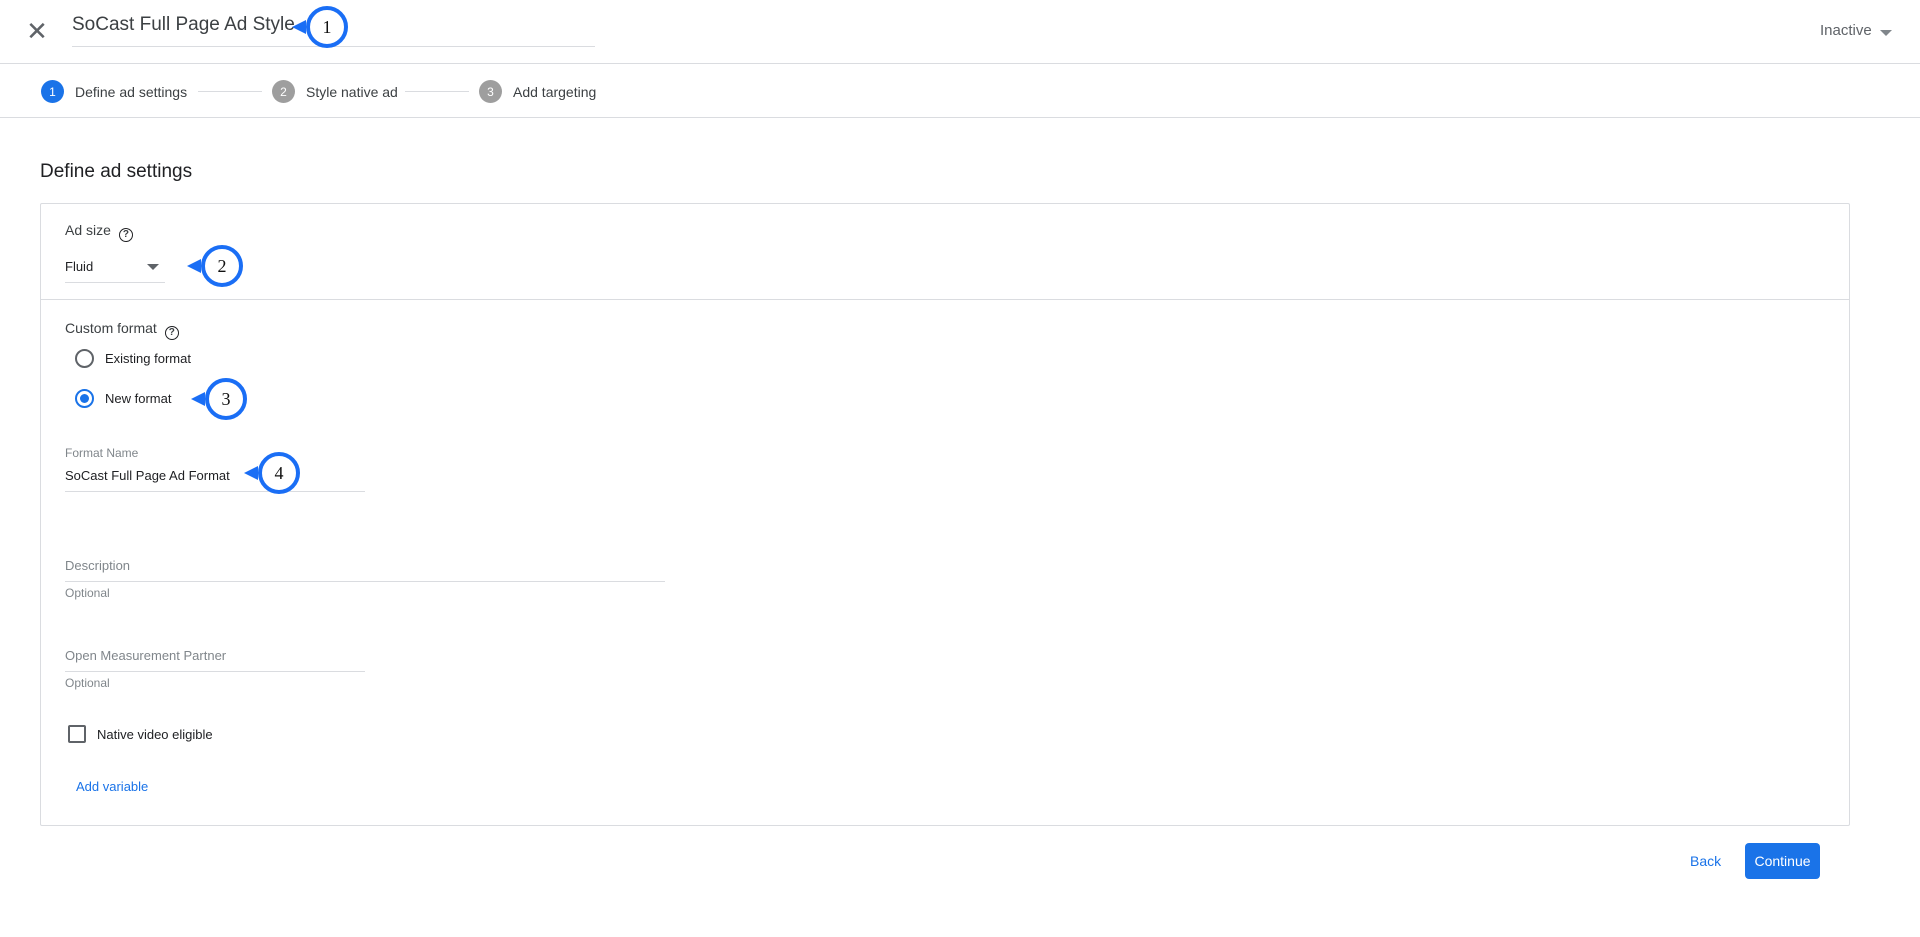  I want to click on format-name-input: SoCast Full Page Ad Format, so click(147, 475).